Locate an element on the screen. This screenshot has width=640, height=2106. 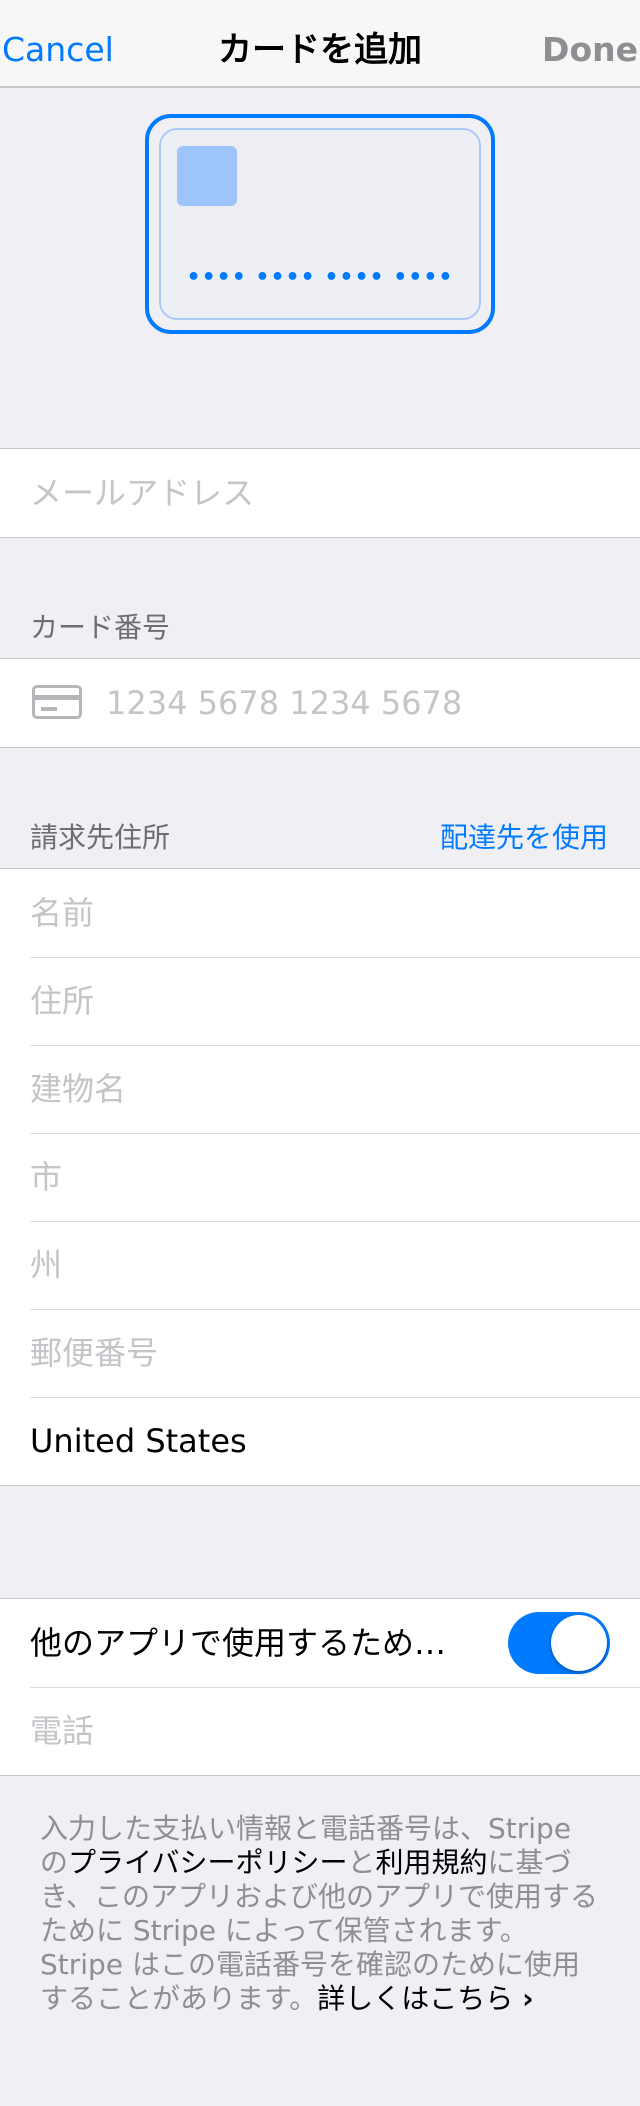
save-info-toggle is located at coordinates (559, 1643).